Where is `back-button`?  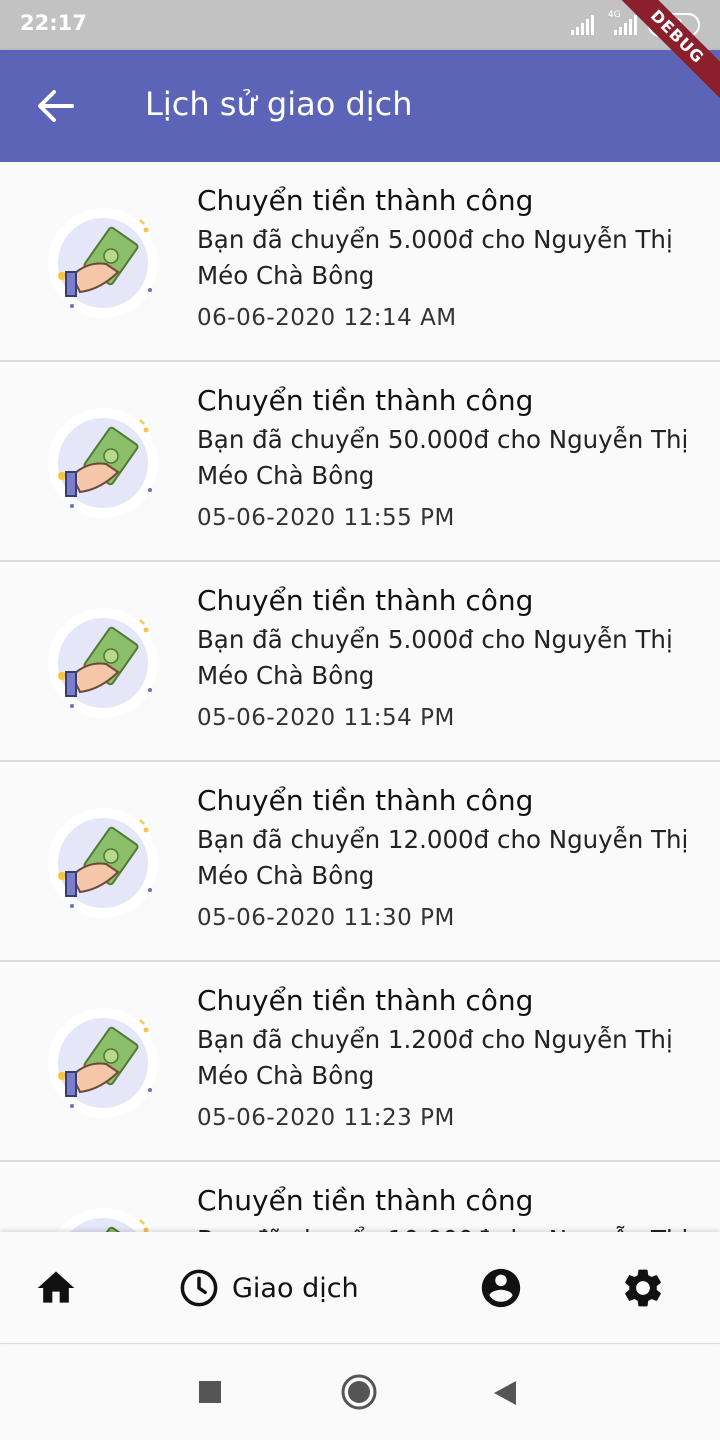
back-button is located at coordinates (56, 106).